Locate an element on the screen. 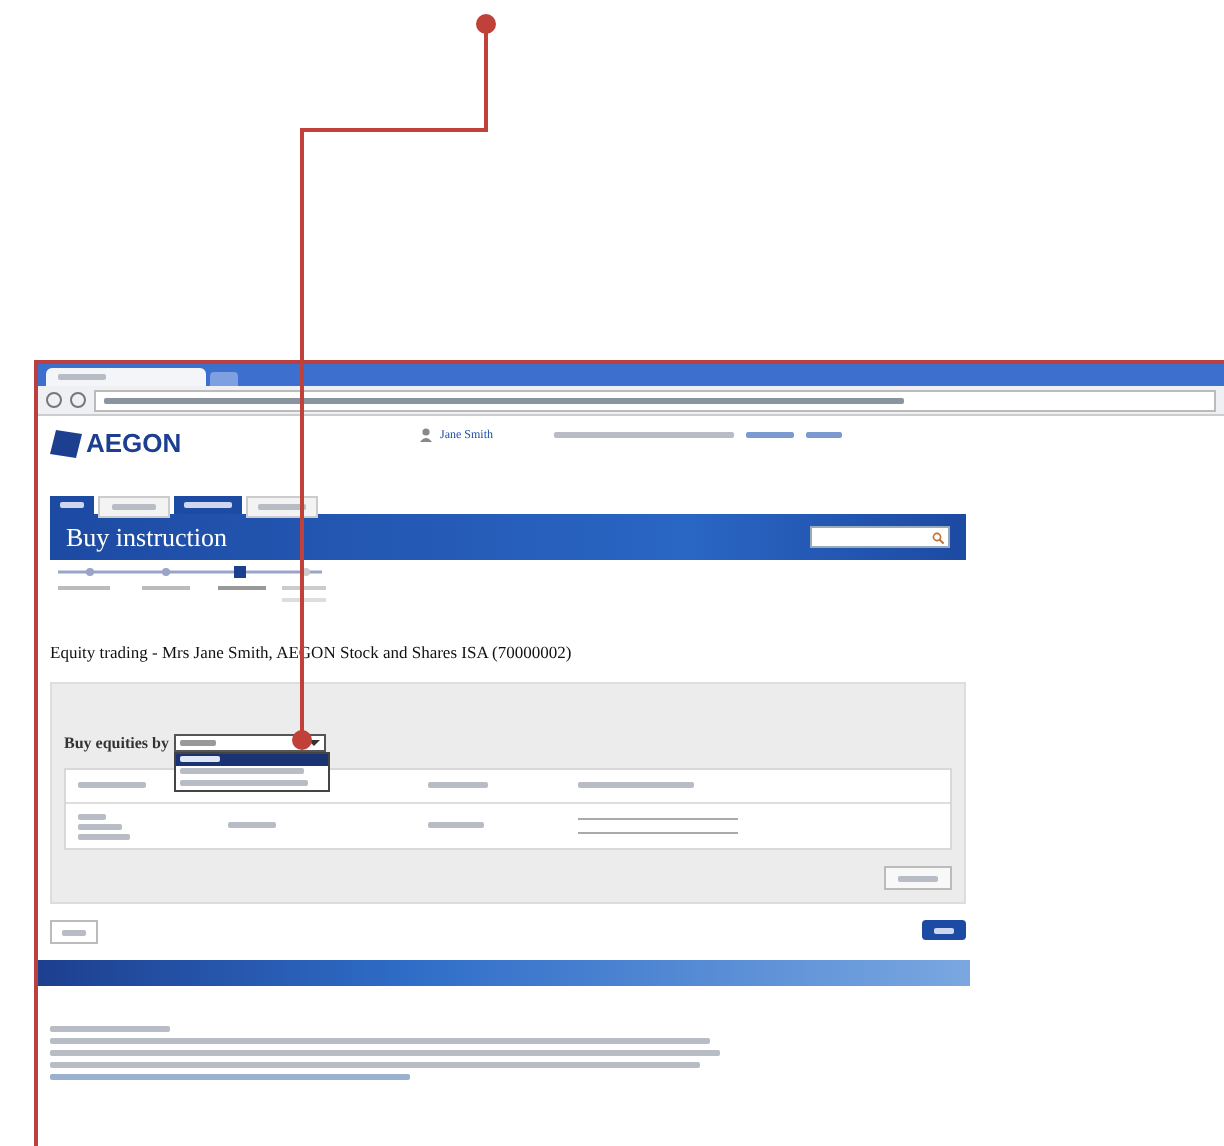 The height and width of the screenshot is (1146, 1224). shares-input is located at coordinates (658, 826).